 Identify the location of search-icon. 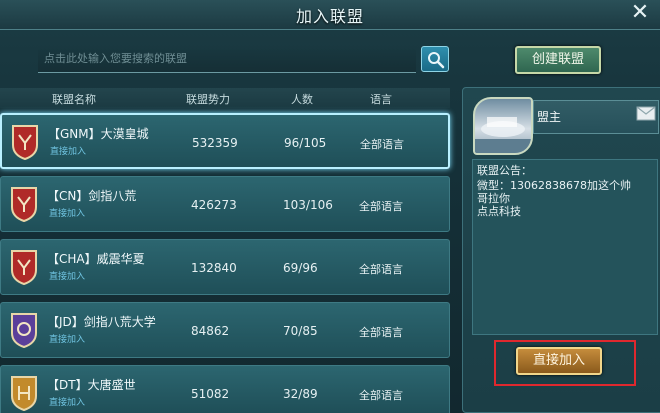
(436, 60).